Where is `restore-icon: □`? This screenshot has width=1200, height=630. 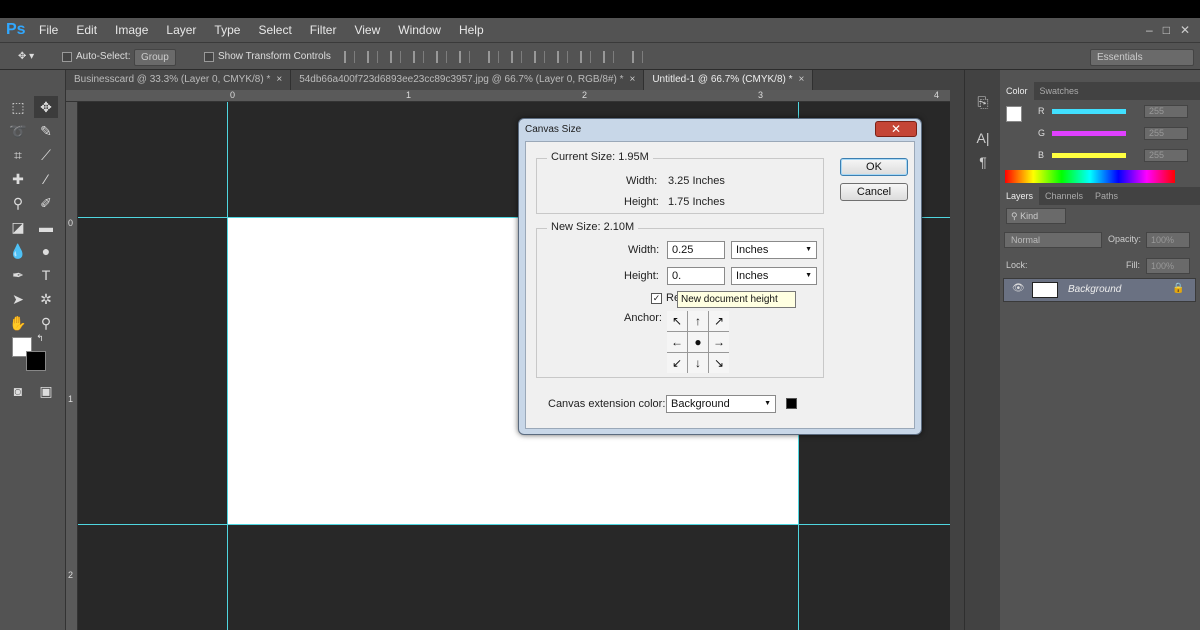
restore-icon: □ is located at coordinates (1166, 30).